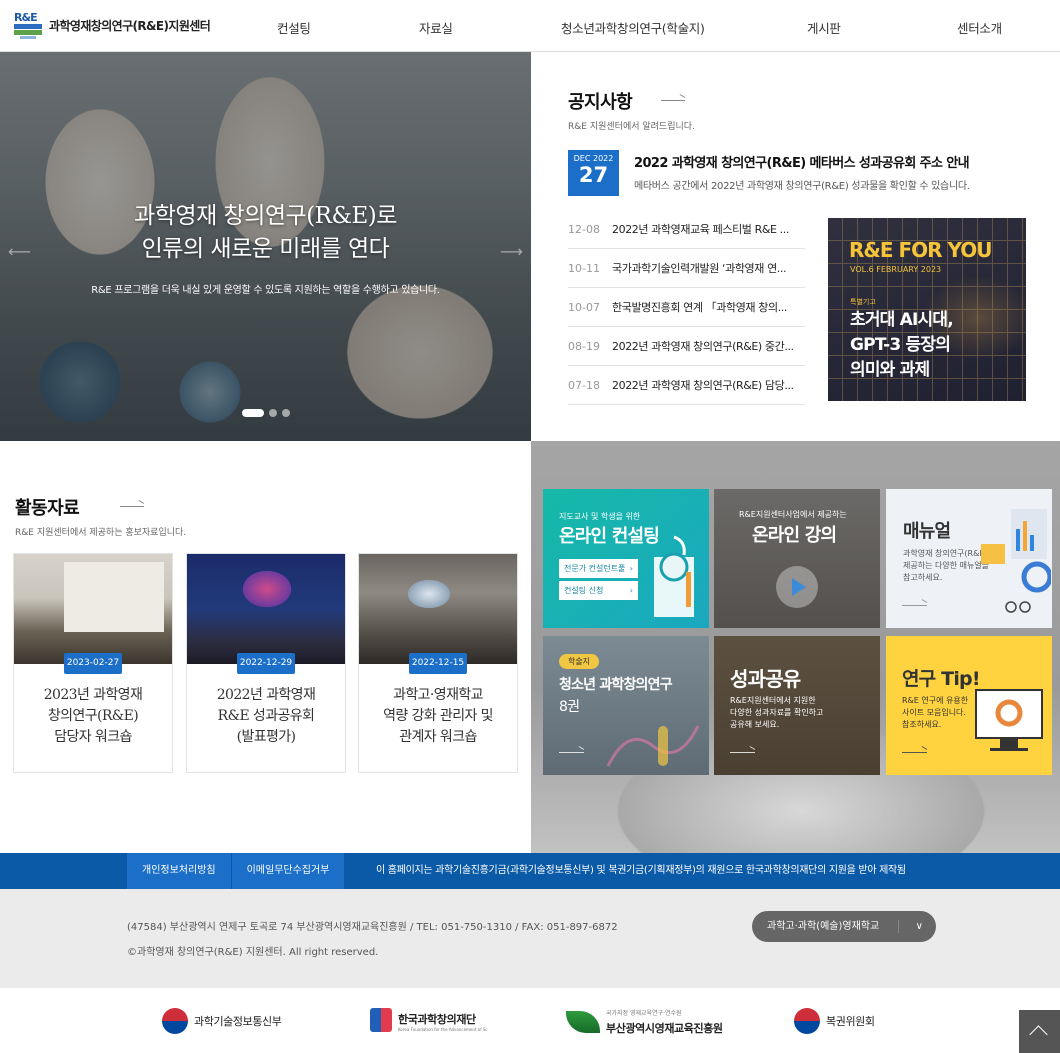 This screenshot has height=1053, width=1060. What do you see at coordinates (21, 251) in the screenshot?
I see `hero-prev-arrow-icon: ⟵` at bounding box center [21, 251].